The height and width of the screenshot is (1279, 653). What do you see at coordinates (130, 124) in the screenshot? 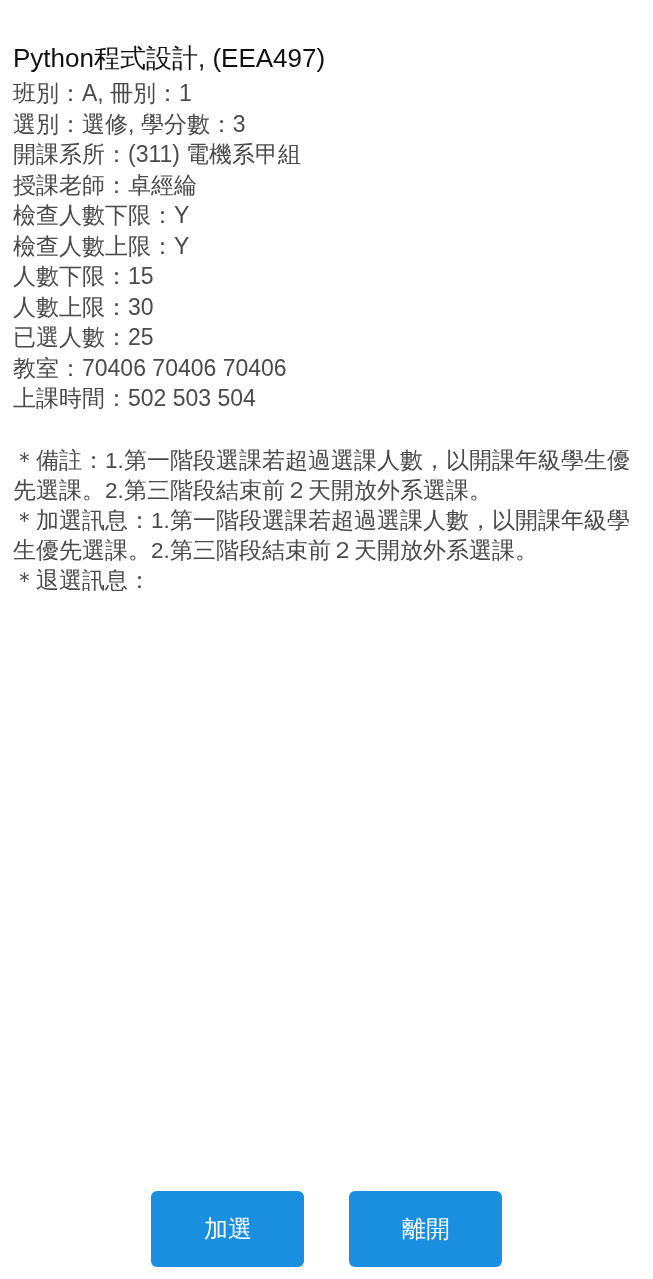
I see `course-detail: 選別：選修, 學分數：3` at bounding box center [130, 124].